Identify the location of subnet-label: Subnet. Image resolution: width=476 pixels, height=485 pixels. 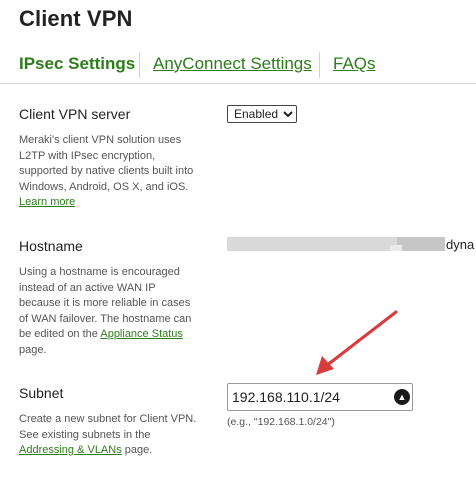
(41, 393).